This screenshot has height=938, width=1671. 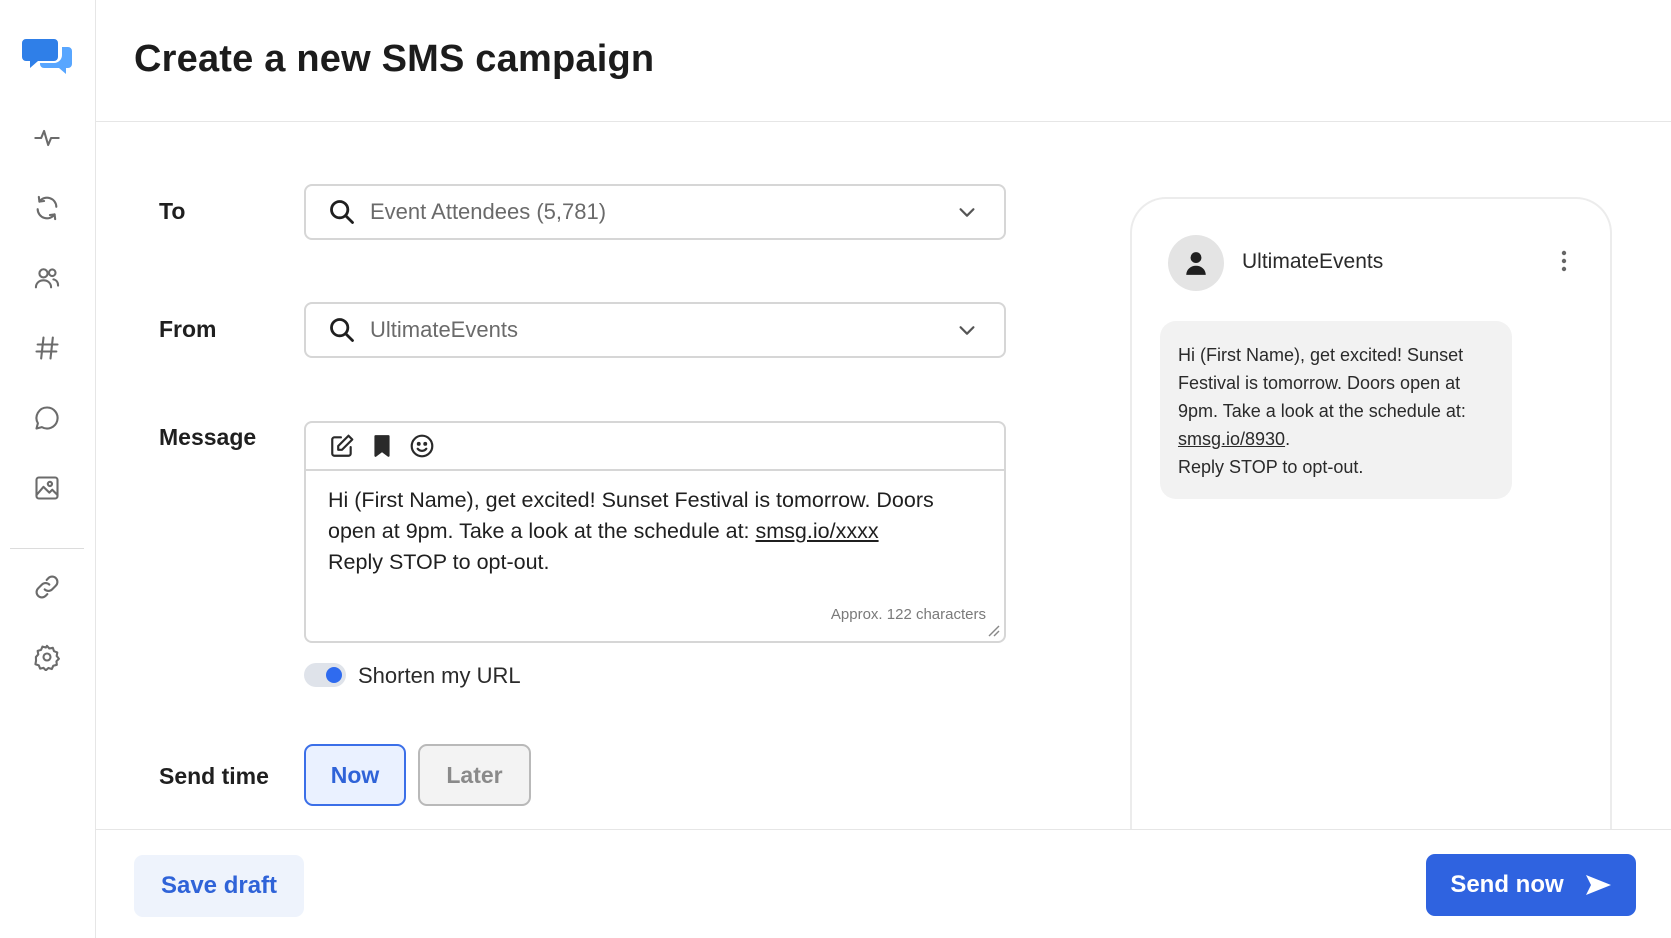 I want to click on toggle-knob, so click(x=334, y=675).